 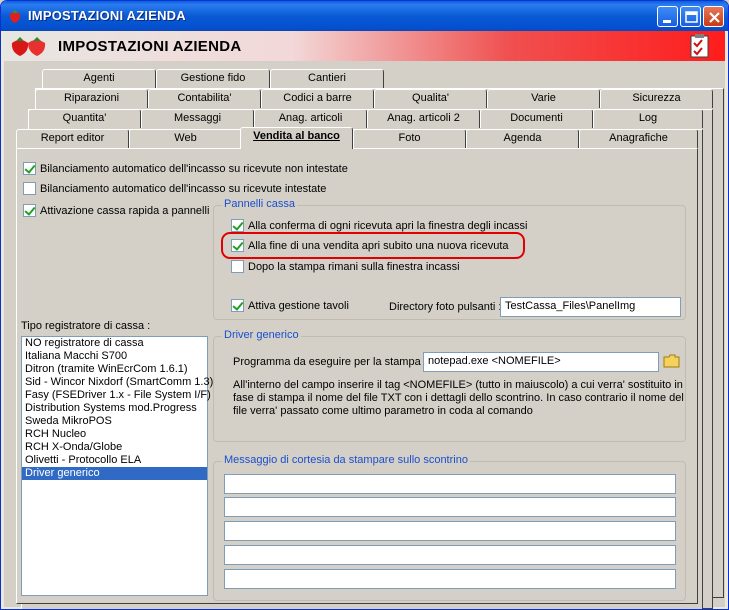 I want to click on header-title: IMPOSTAZIONI AZIENDA, so click(x=150, y=46).